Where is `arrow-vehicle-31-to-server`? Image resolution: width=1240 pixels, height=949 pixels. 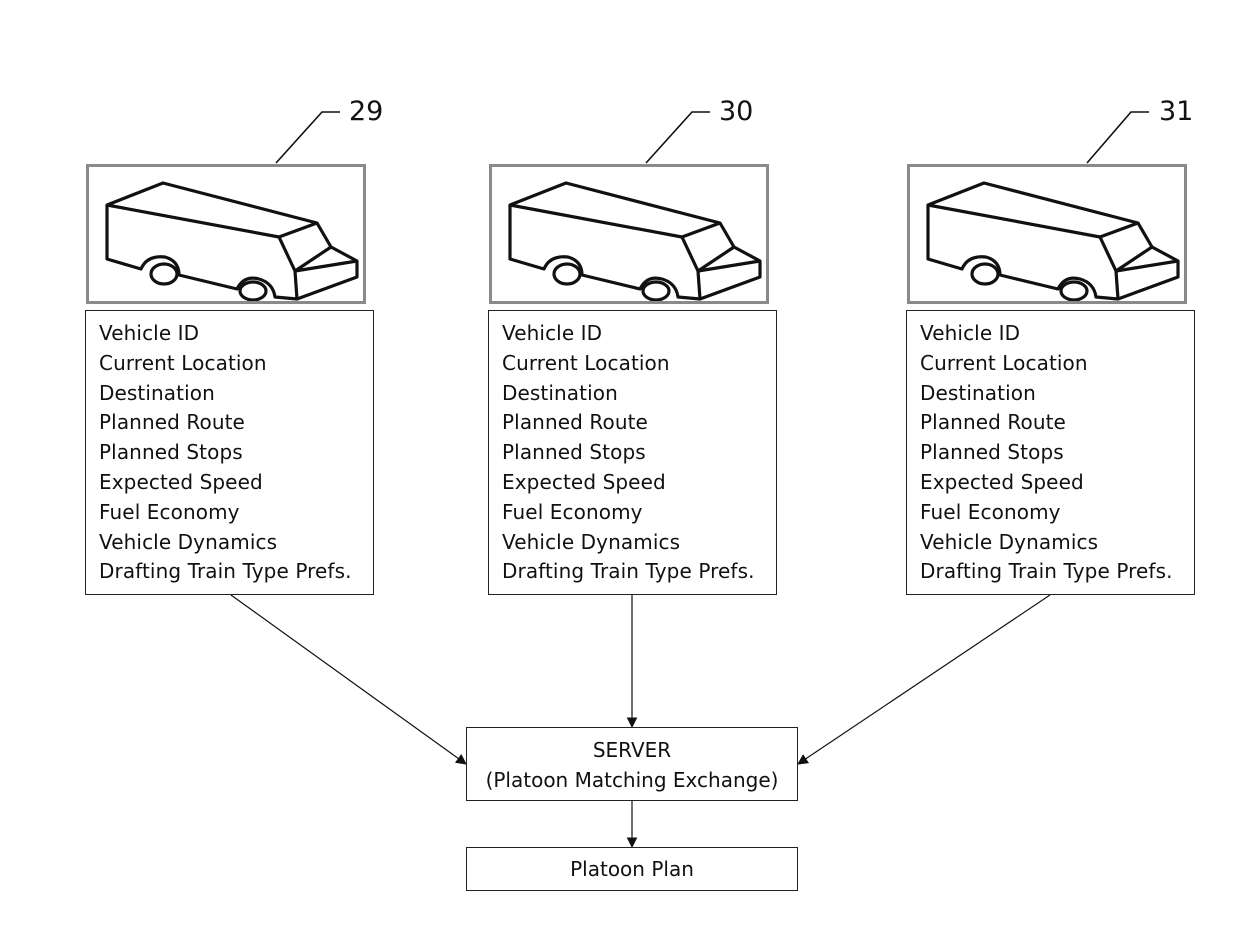
arrow-vehicle-31-to-server is located at coordinates (924, 679).